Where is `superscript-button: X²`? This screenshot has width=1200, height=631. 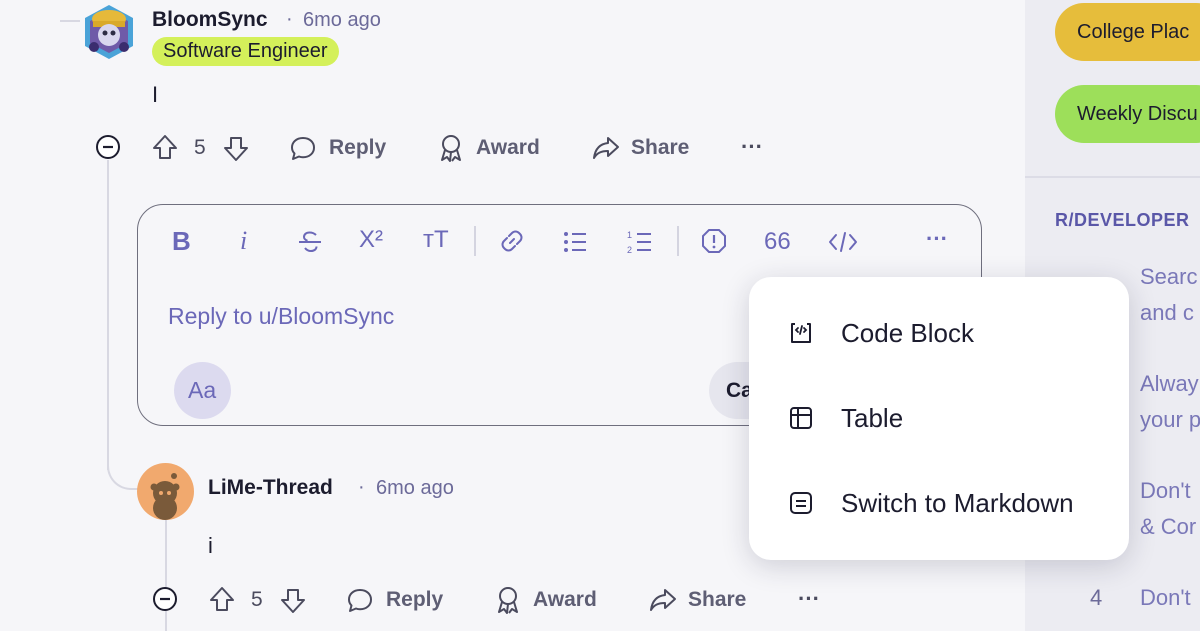
superscript-button: X² is located at coordinates (371, 240).